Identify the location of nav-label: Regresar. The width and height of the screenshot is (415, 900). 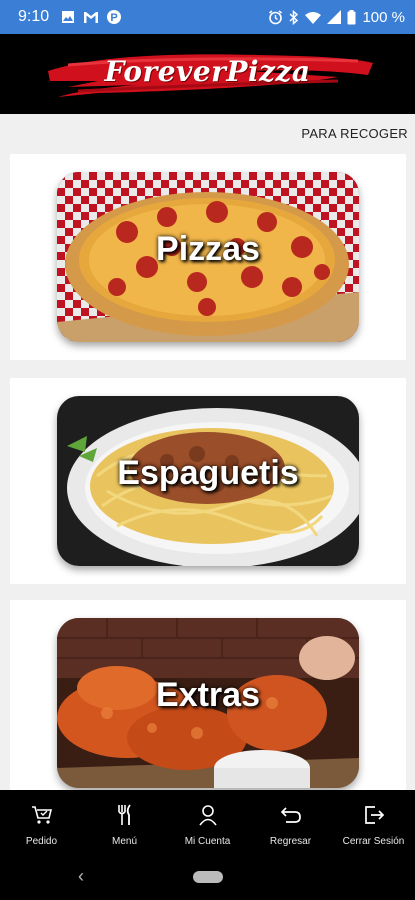
(290, 841).